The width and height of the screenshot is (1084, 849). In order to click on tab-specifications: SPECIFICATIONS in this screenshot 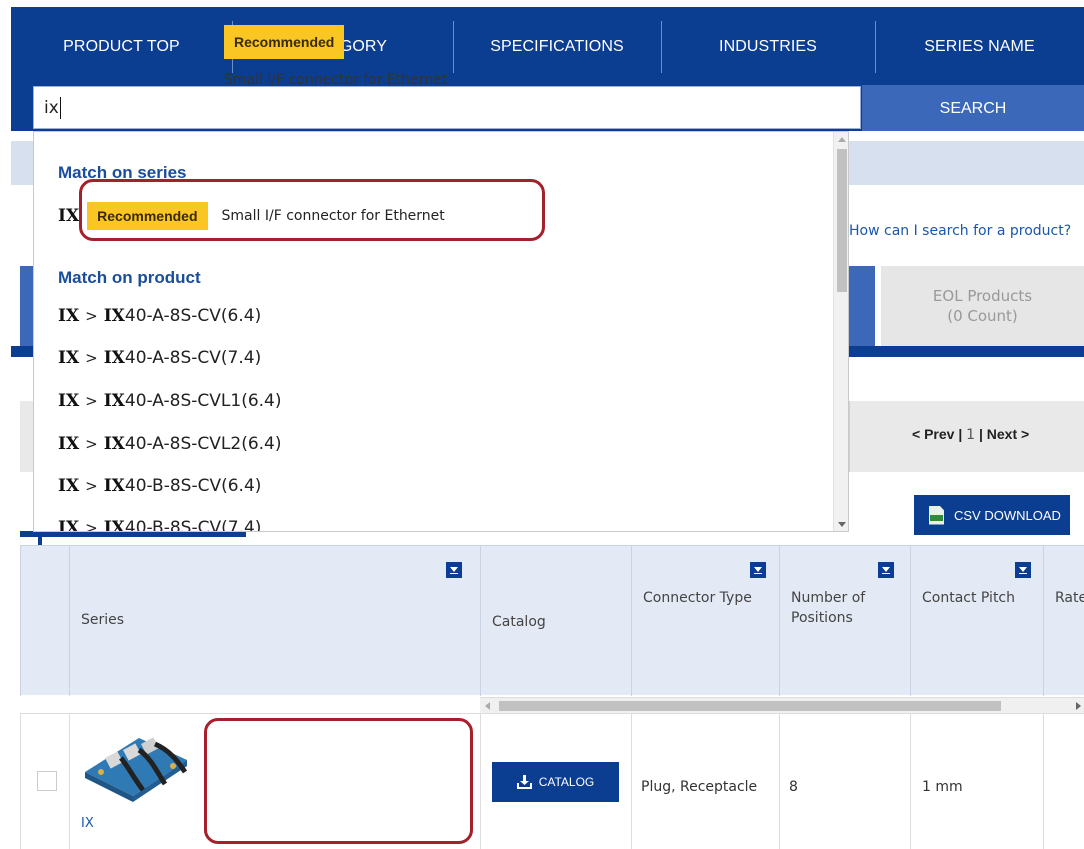, I will do `click(557, 46)`.